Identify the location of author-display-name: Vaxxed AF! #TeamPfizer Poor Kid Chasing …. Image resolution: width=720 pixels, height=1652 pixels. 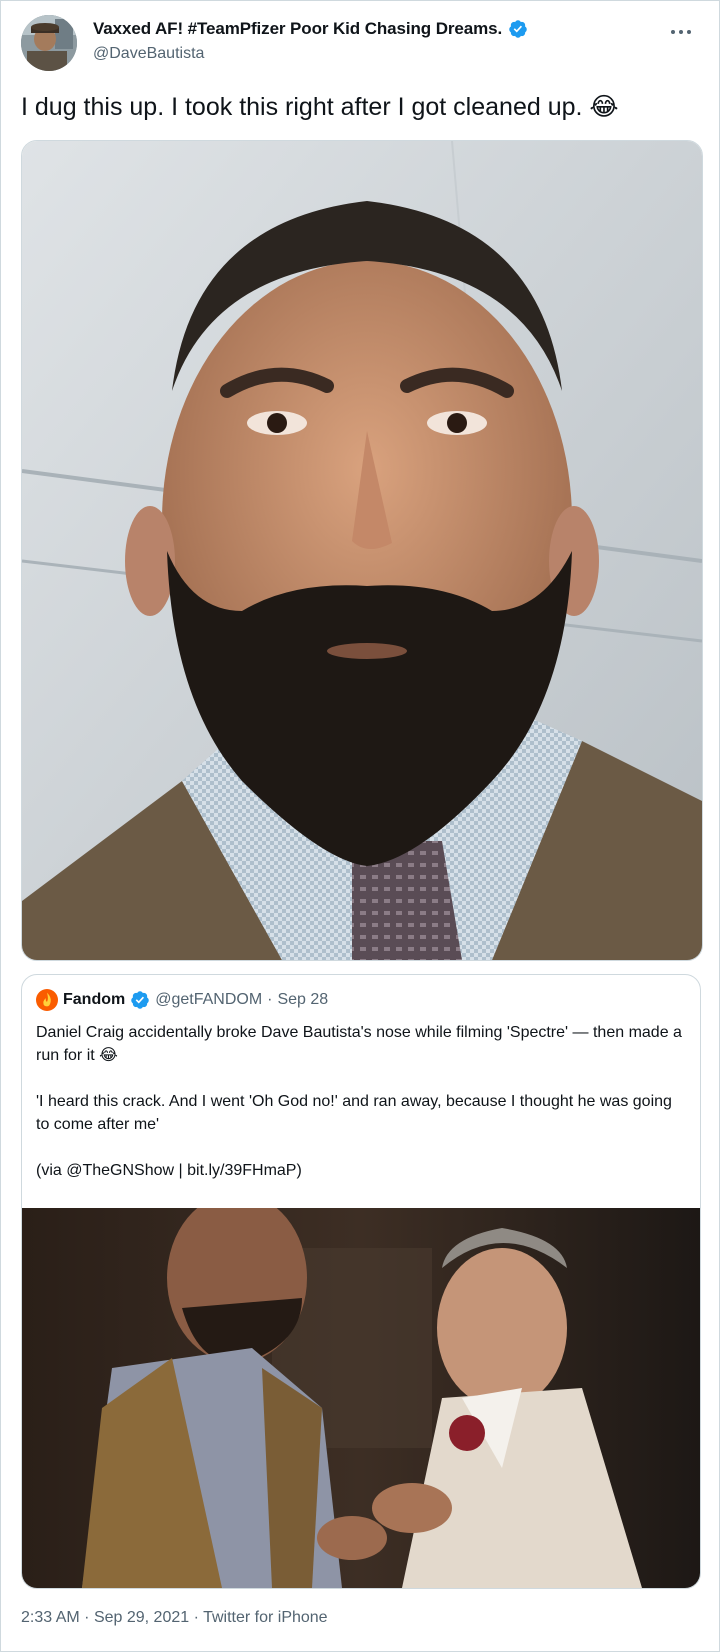
(297, 29).